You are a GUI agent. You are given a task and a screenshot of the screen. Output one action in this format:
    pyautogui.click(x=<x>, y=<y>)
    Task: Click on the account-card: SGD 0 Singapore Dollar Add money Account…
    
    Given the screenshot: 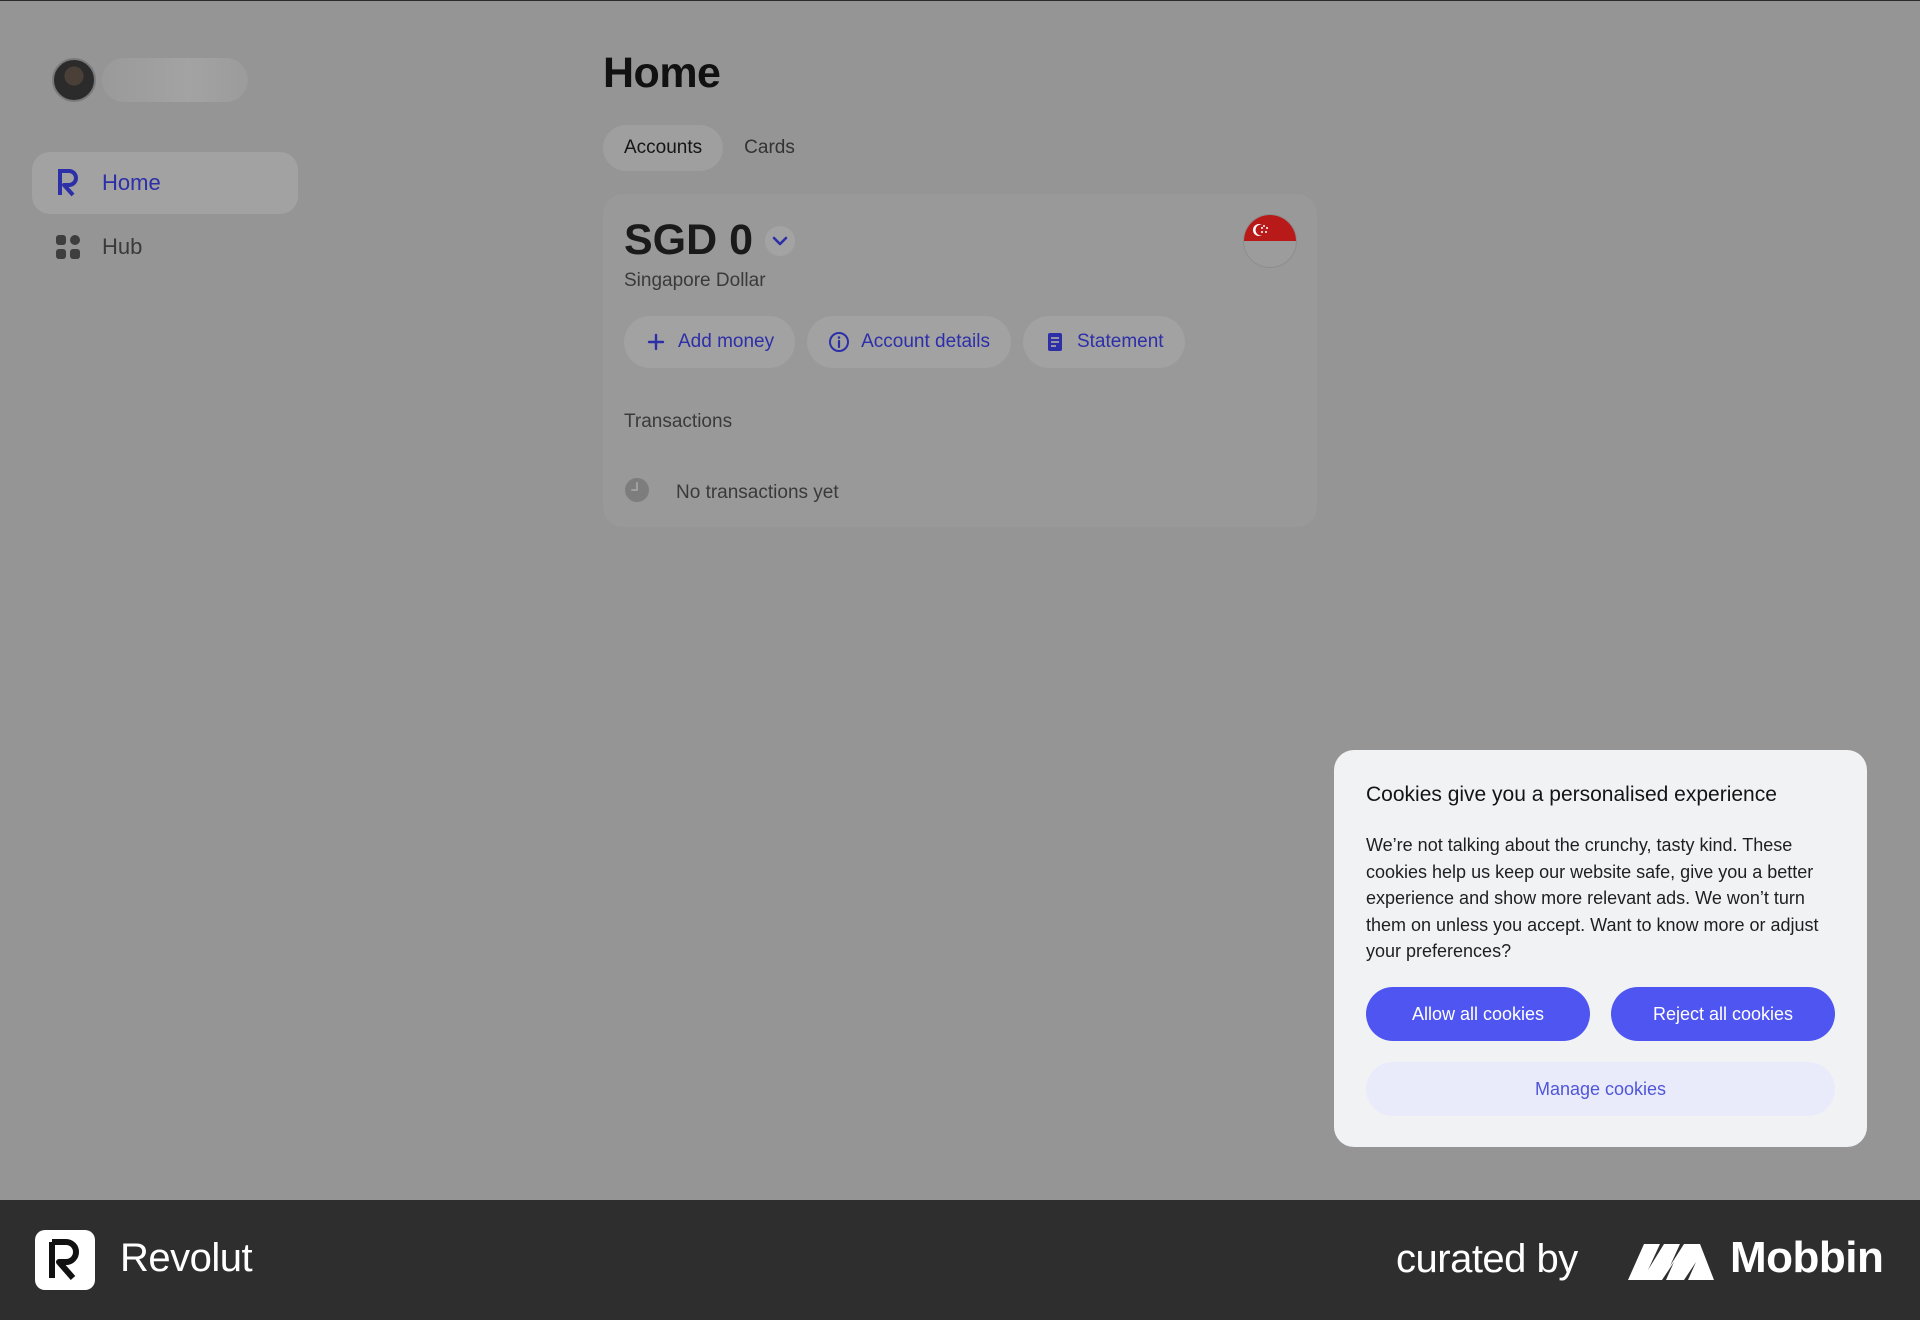 What is the action you would take?
    pyautogui.click(x=960, y=360)
    